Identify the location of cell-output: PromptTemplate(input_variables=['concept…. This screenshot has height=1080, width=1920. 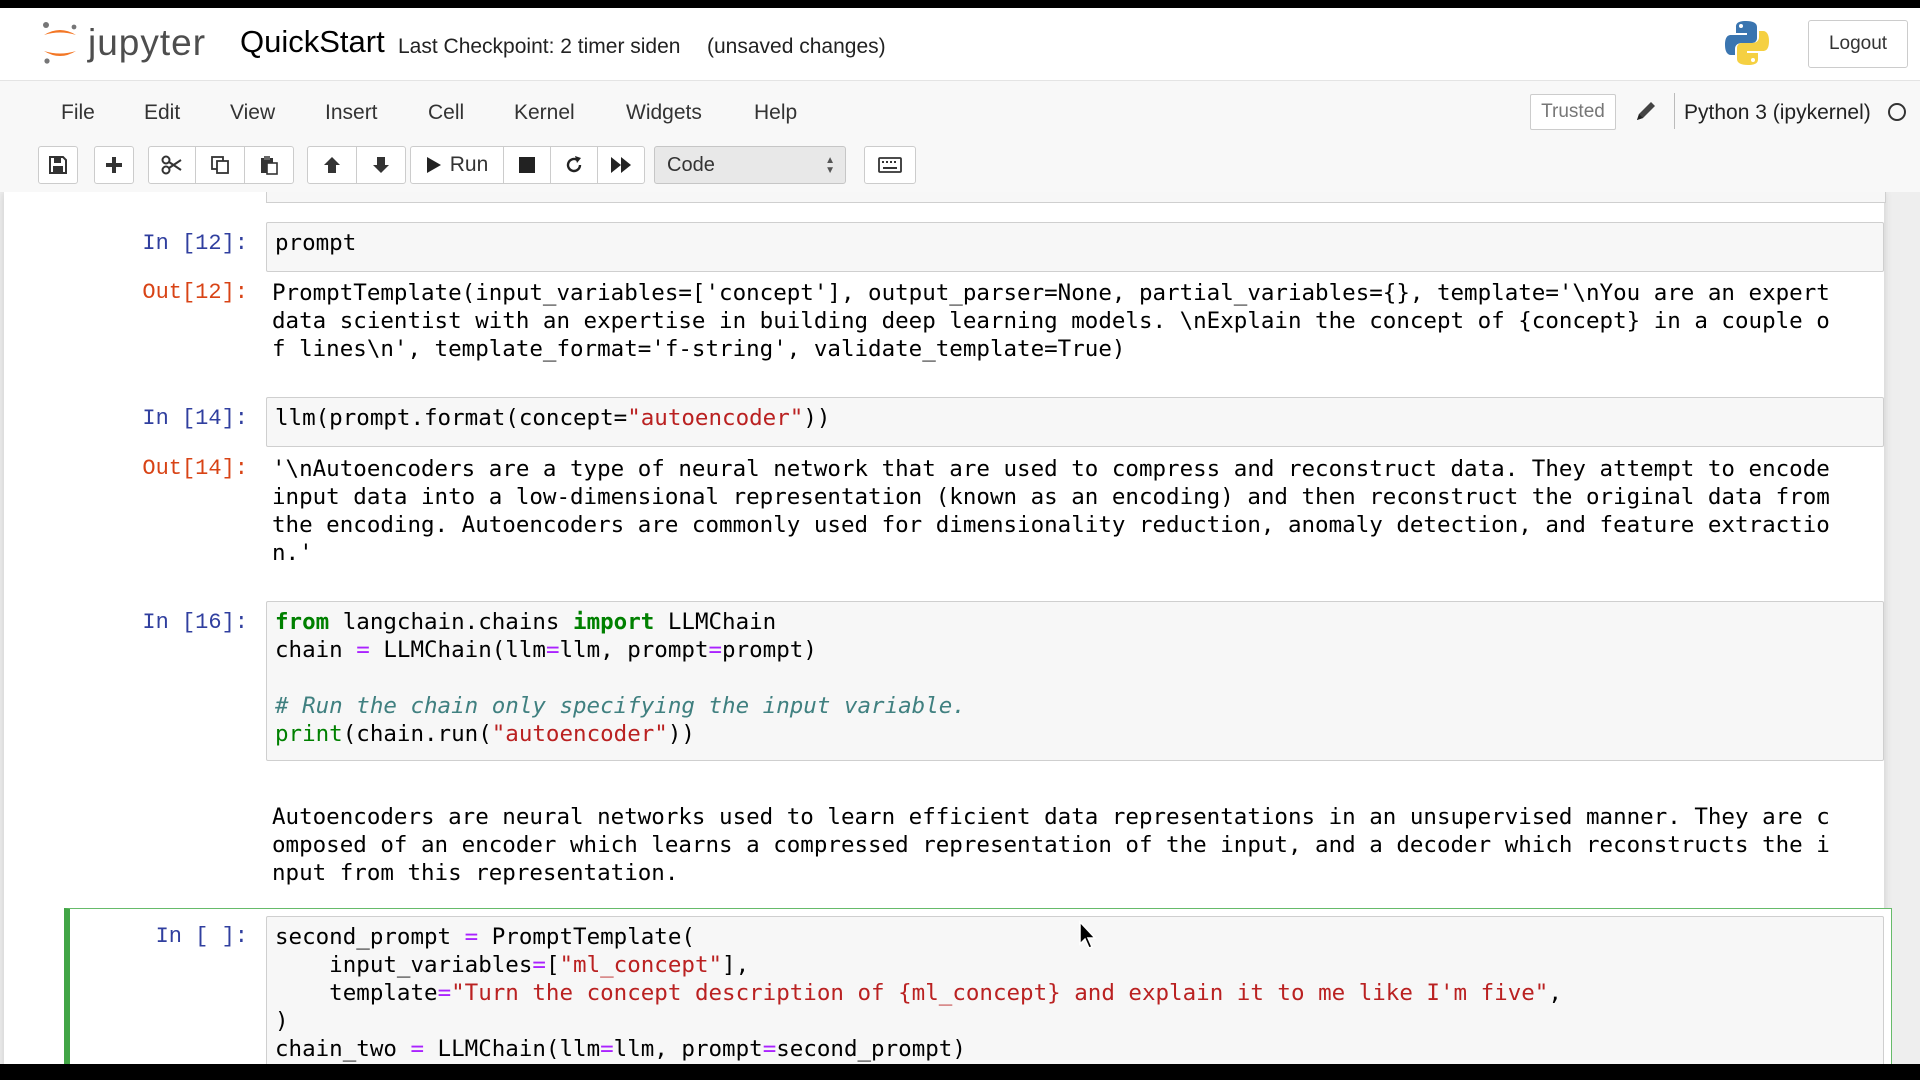
(1077, 321).